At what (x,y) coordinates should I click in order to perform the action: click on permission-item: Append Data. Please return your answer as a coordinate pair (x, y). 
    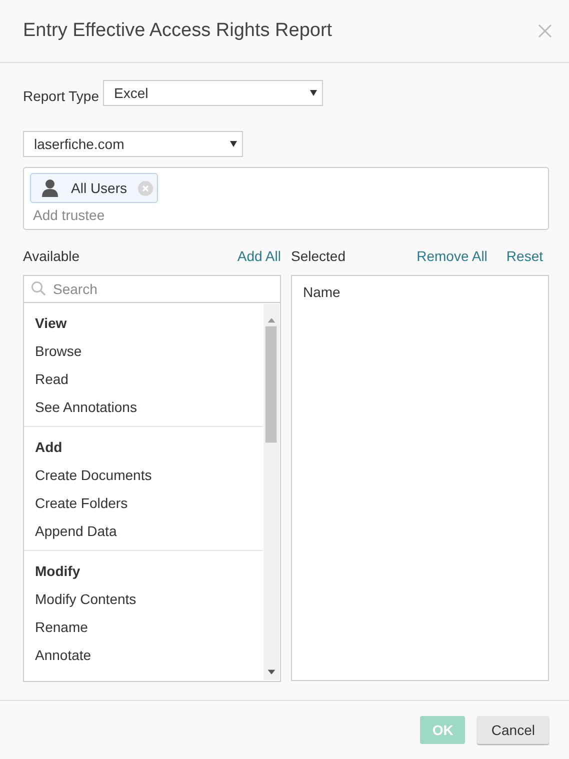
    Looking at the image, I should click on (143, 531).